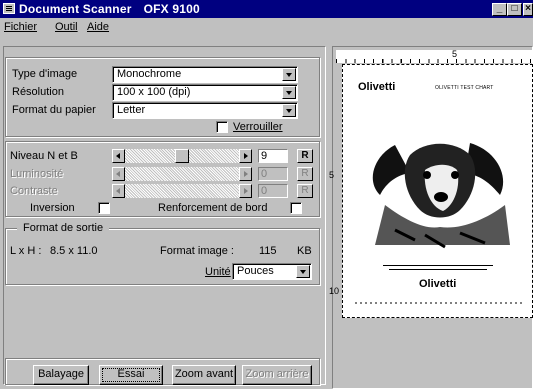 Image resolution: width=533 pixels, height=389 pixels. Describe the element at coordinates (277, 375) in the screenshot. I see `zoom-out-button: Zoom arrière` at that location.